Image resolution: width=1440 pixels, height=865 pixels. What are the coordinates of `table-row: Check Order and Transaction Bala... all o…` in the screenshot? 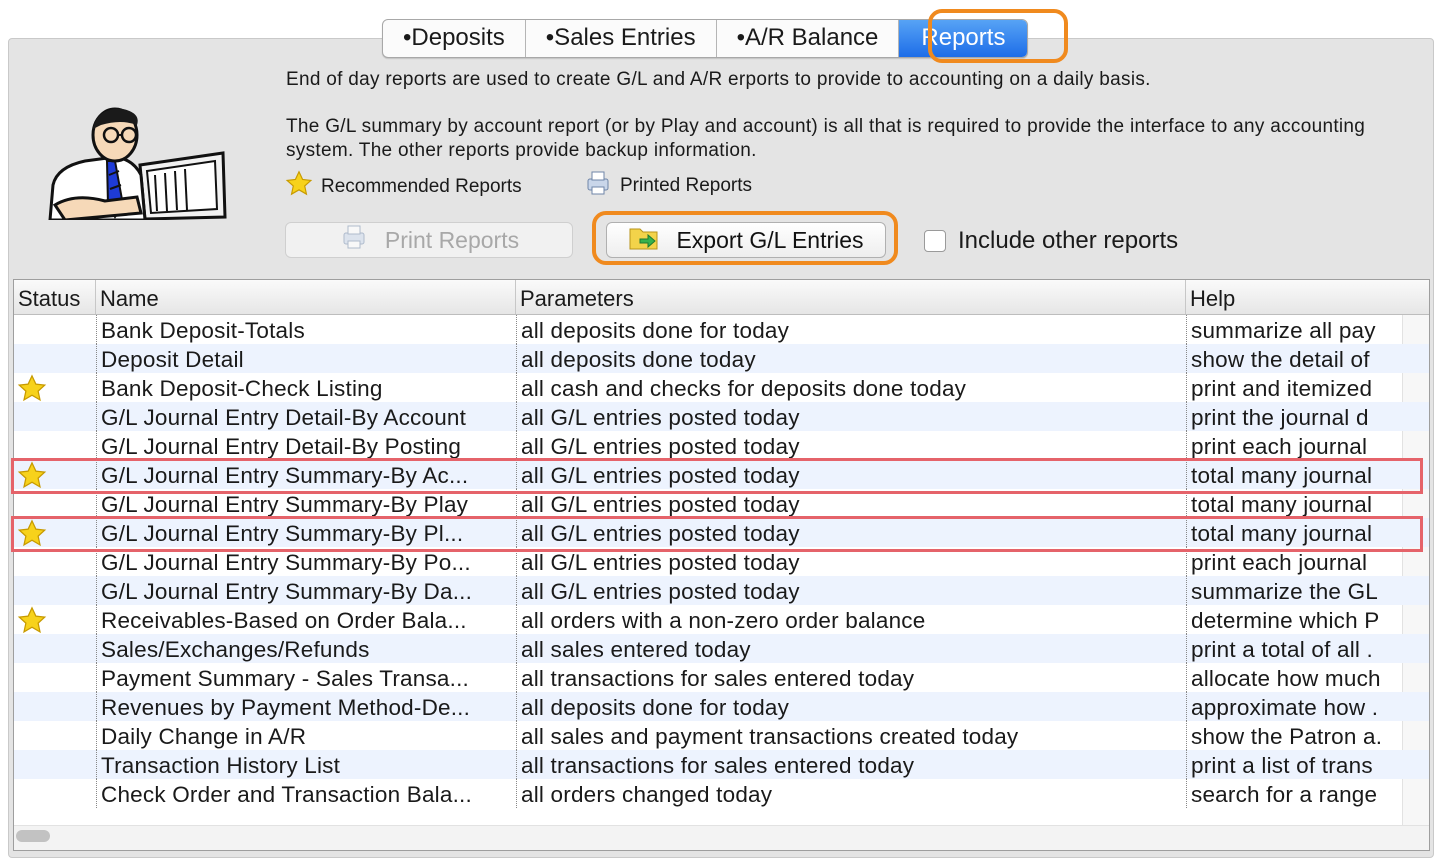 It's located at (721, 793).